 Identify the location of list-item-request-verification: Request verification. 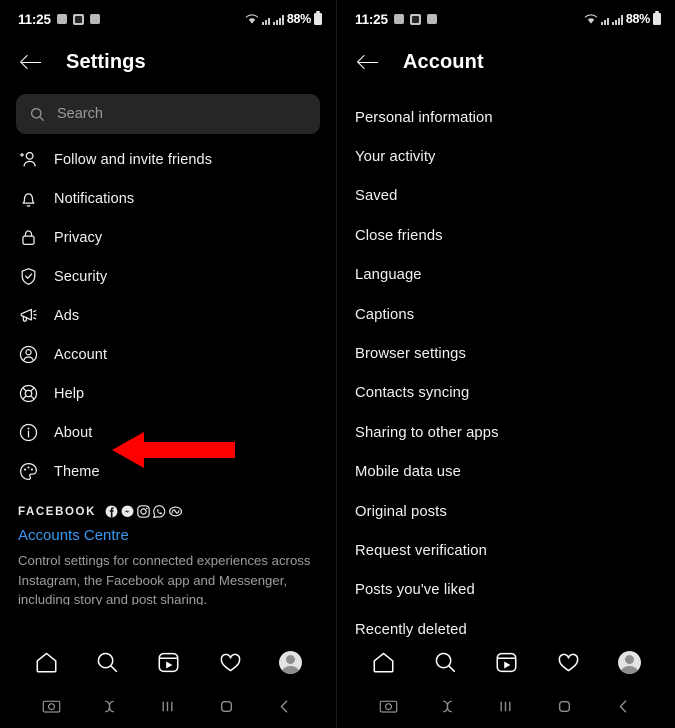
(506, 550).